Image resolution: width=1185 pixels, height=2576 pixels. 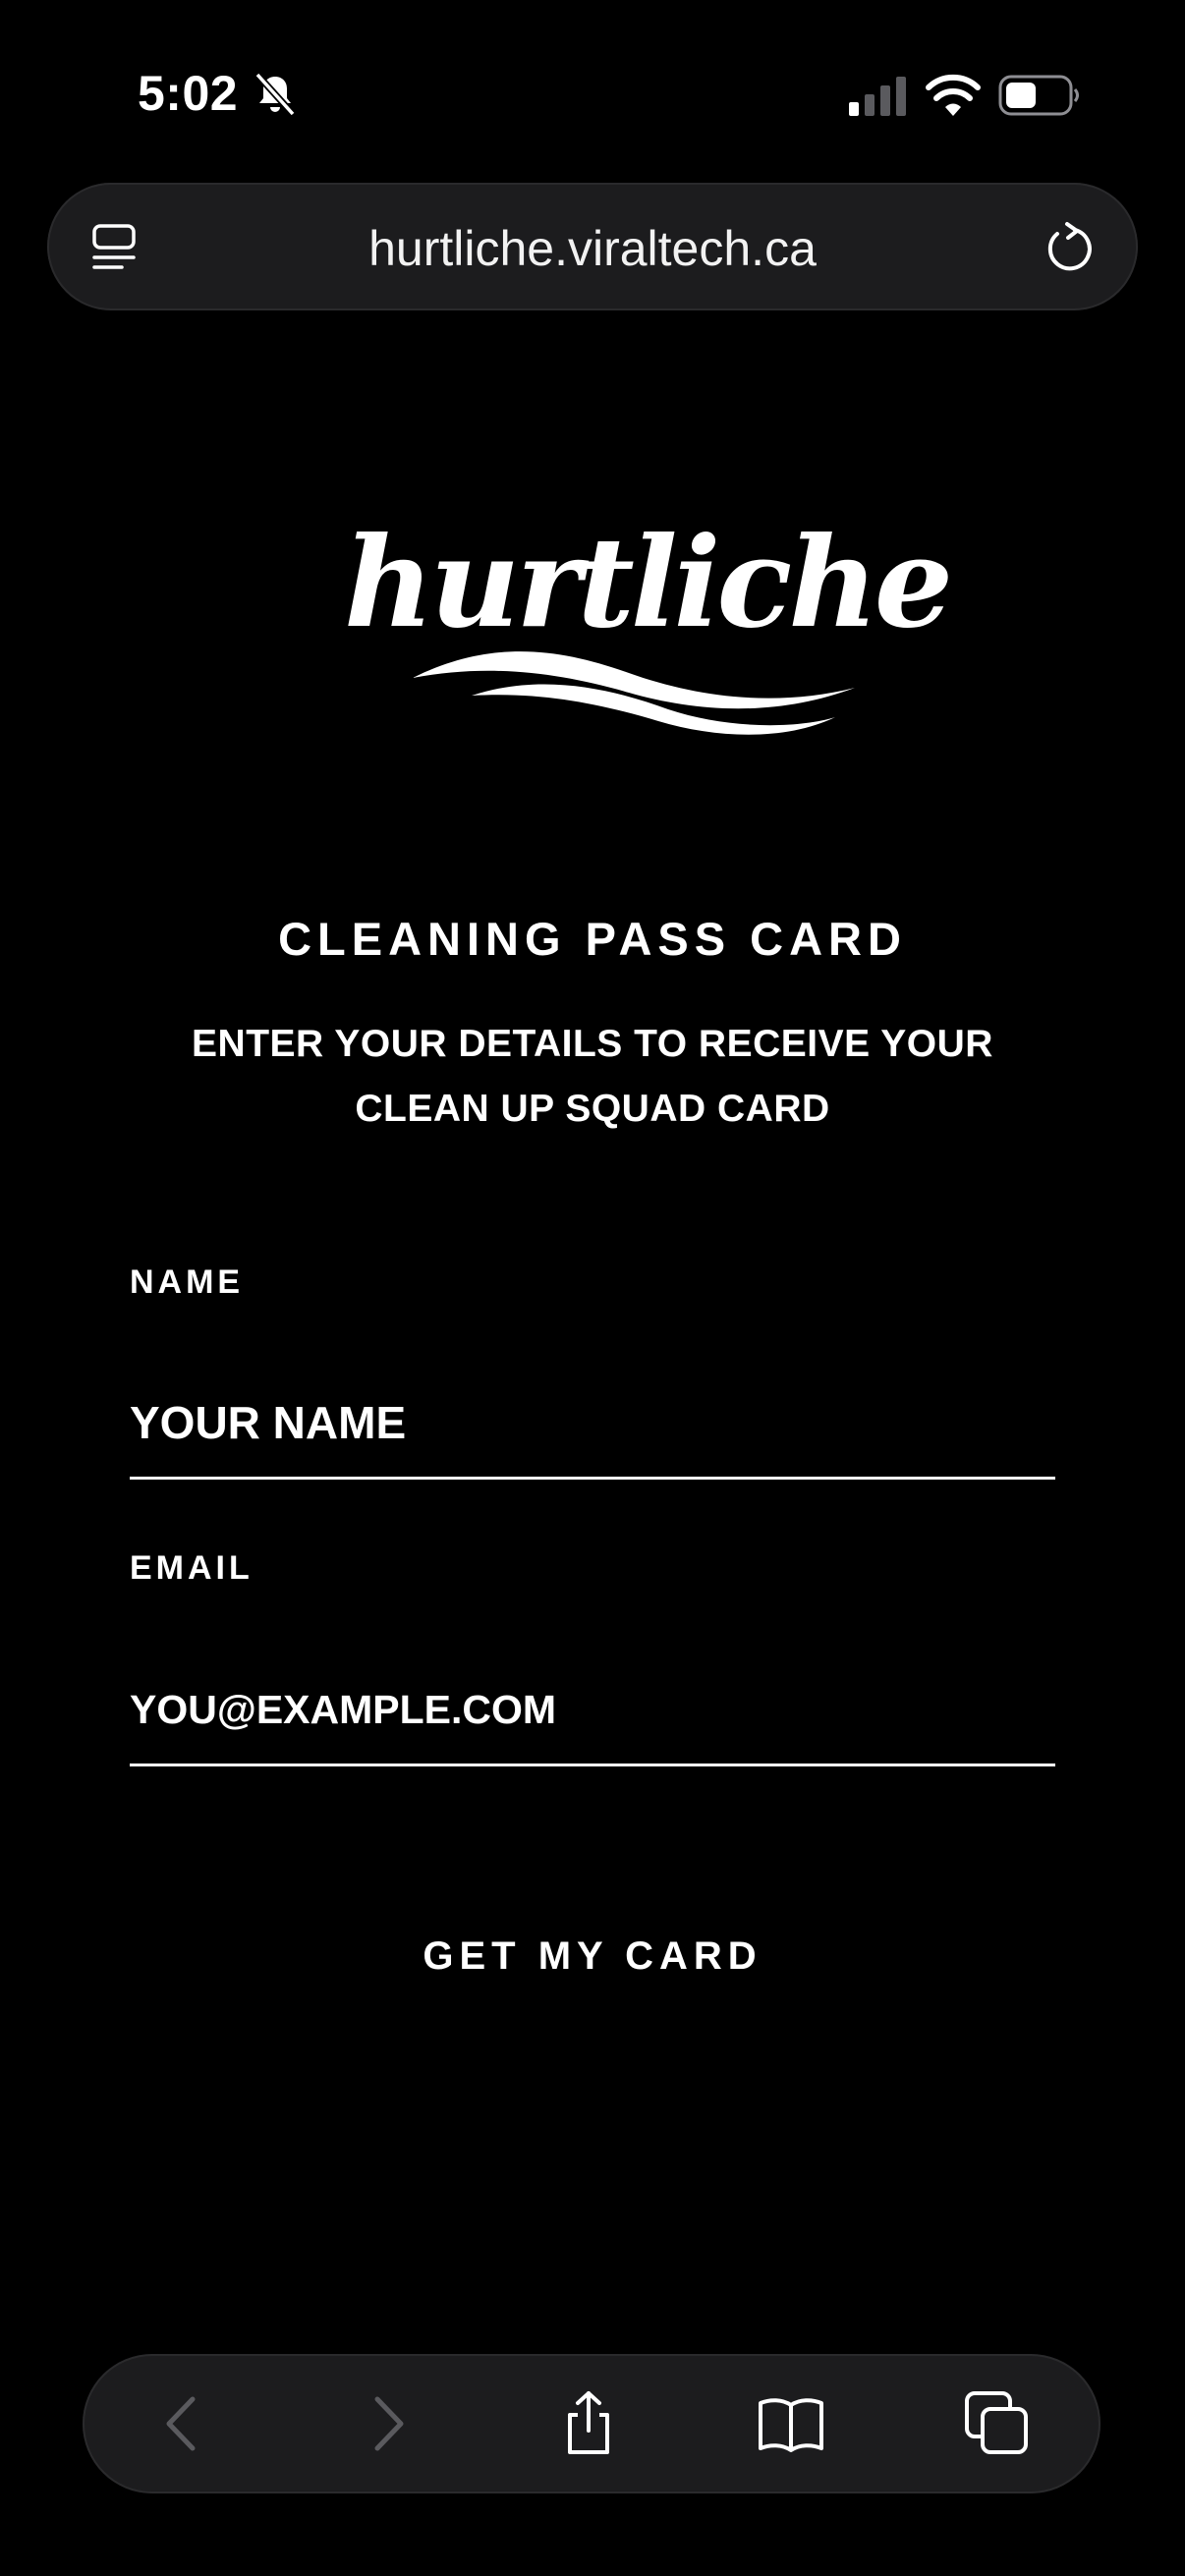 I want to click on address-bar: hurtliche.viraltech.ca, so click(x=592, y=246).